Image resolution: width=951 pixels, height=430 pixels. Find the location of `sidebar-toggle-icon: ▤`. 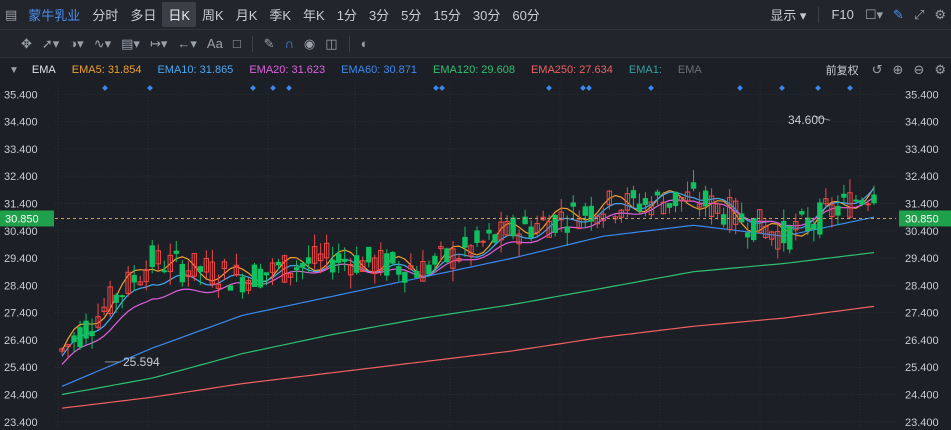

sidebar-toggle-icon: ▤ is located at coordinates (11, 15).